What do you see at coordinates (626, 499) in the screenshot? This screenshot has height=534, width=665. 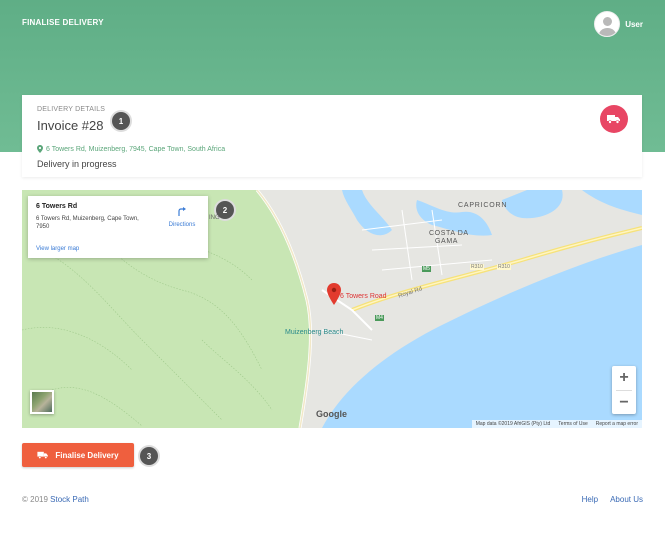 I see `about-us-link: About Us` at bounding box center [626, 499].